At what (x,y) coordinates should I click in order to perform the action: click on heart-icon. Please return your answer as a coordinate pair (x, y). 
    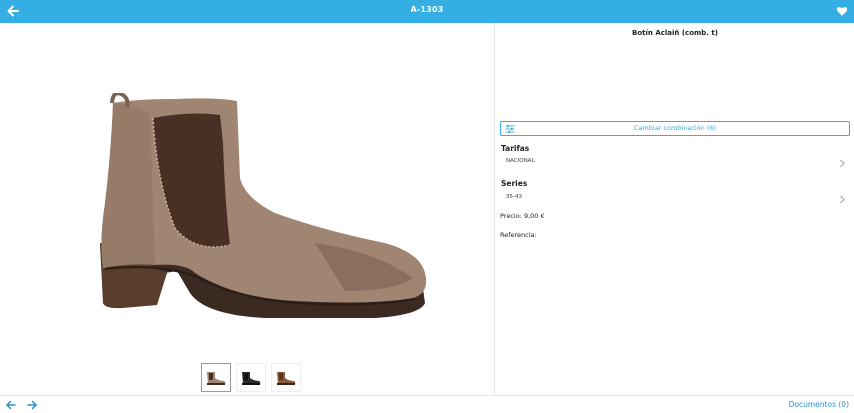
    Looking at the image, I should click on (842, 11).